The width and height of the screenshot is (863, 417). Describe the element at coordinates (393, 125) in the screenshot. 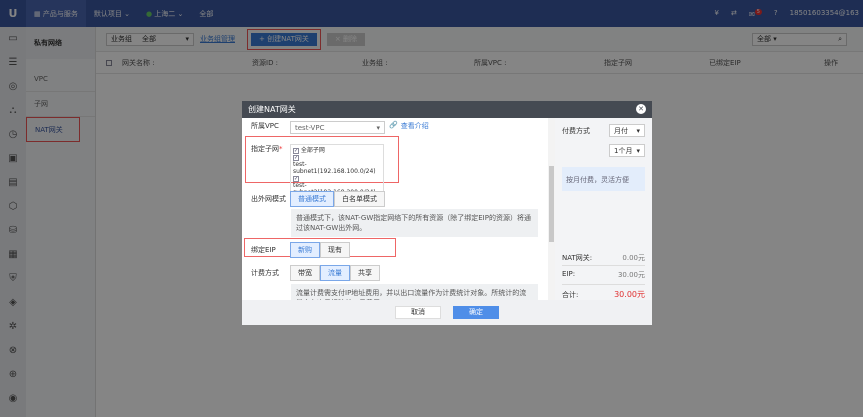

I see `link-icon: 🔗` at that location.